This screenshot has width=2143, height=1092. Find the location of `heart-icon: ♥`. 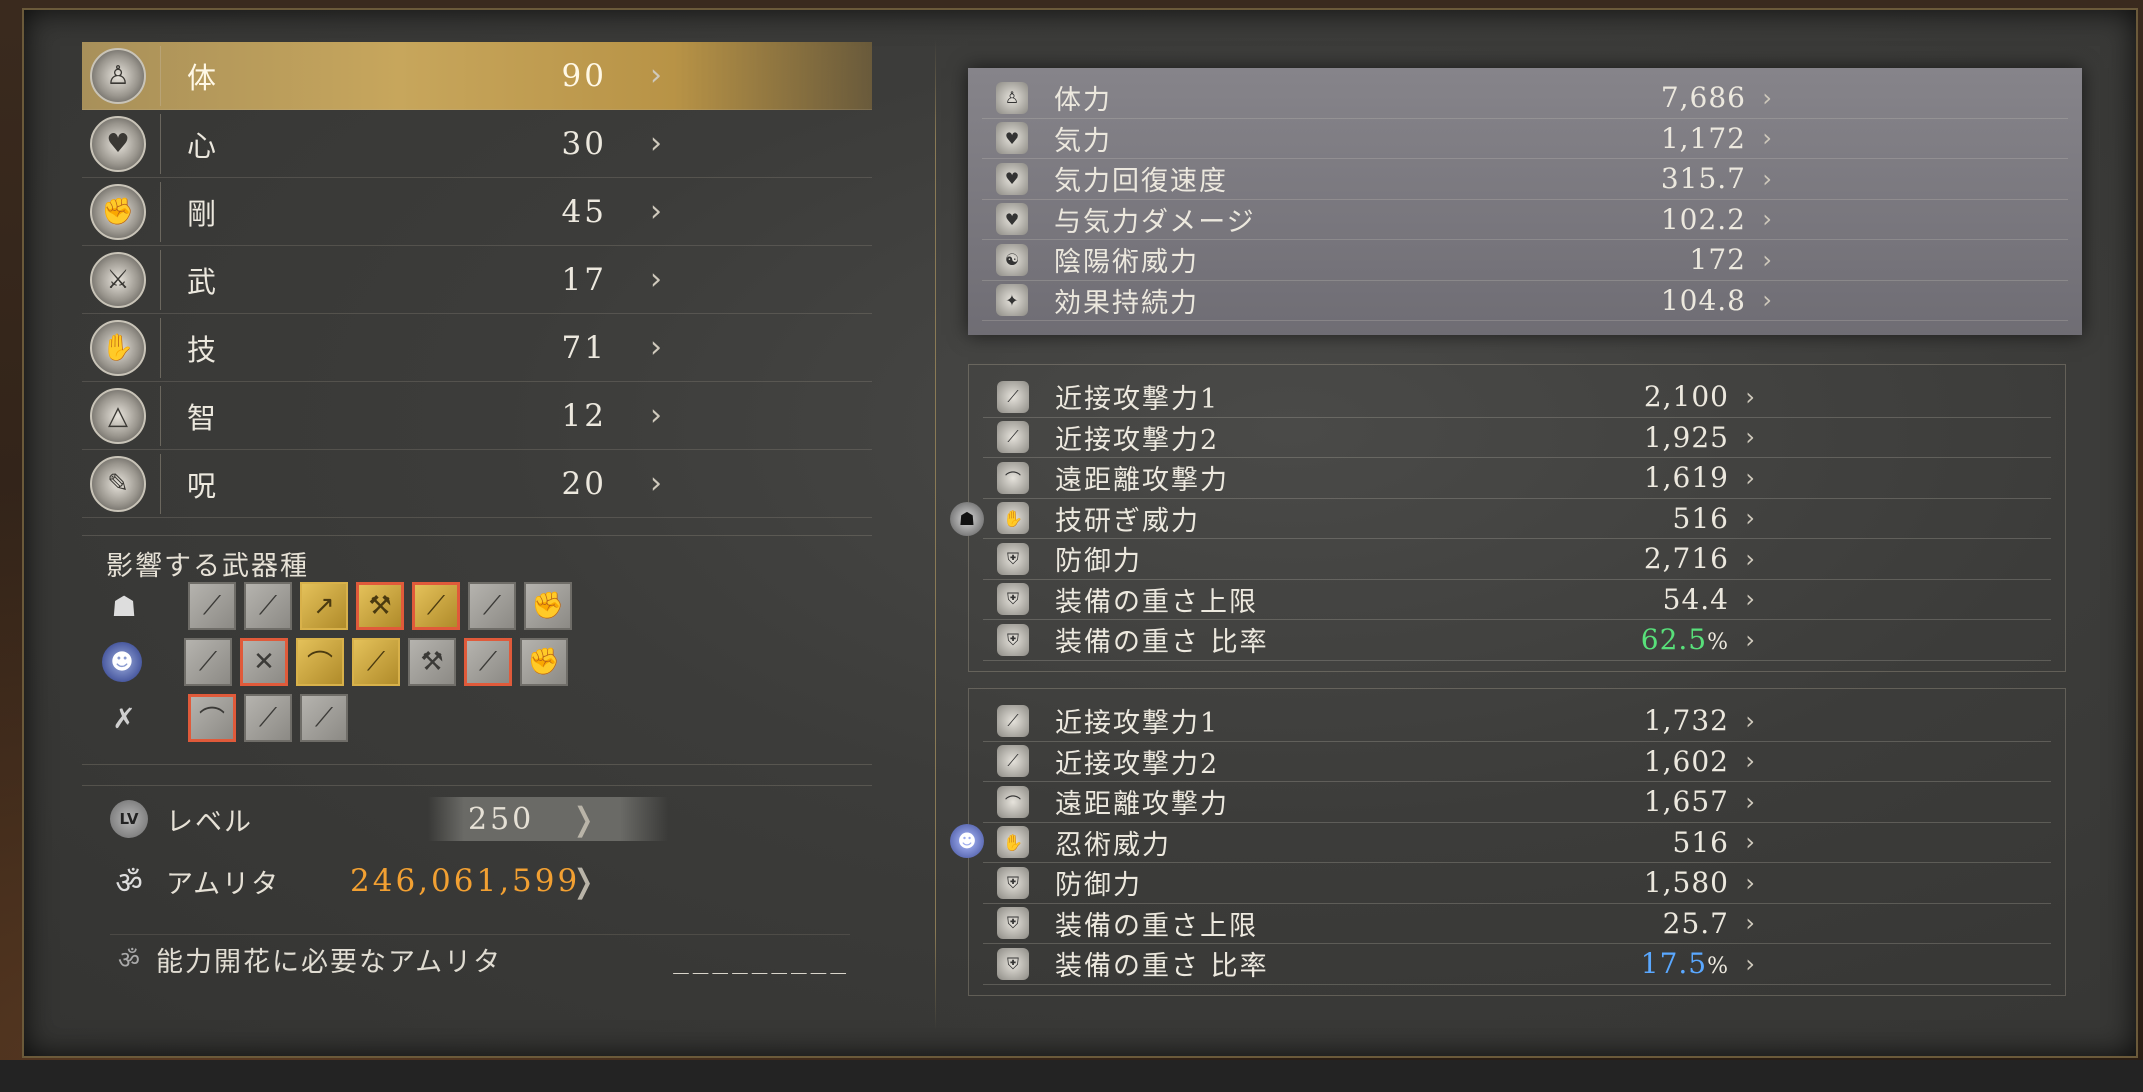

heart-icon: ♥ is located at coordinates (118, 143).